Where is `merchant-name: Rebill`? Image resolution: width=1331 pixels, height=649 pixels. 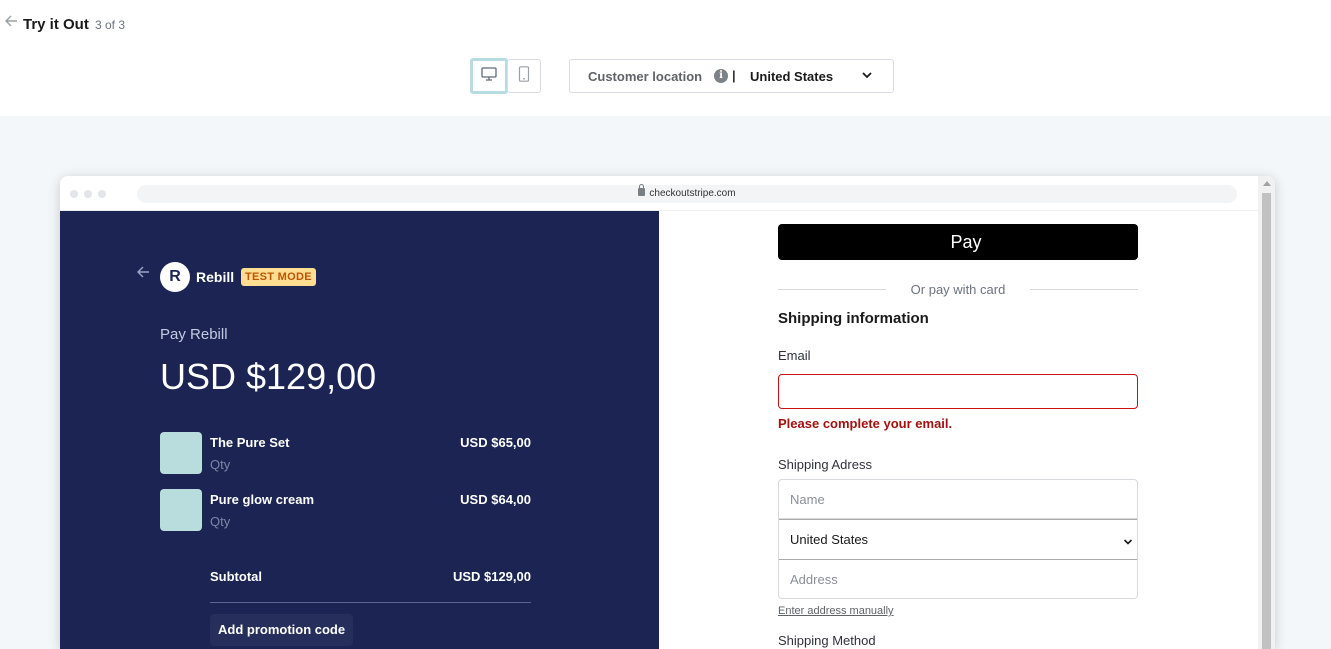 merchant-name: Rebill is located at coordinates (215, 277).